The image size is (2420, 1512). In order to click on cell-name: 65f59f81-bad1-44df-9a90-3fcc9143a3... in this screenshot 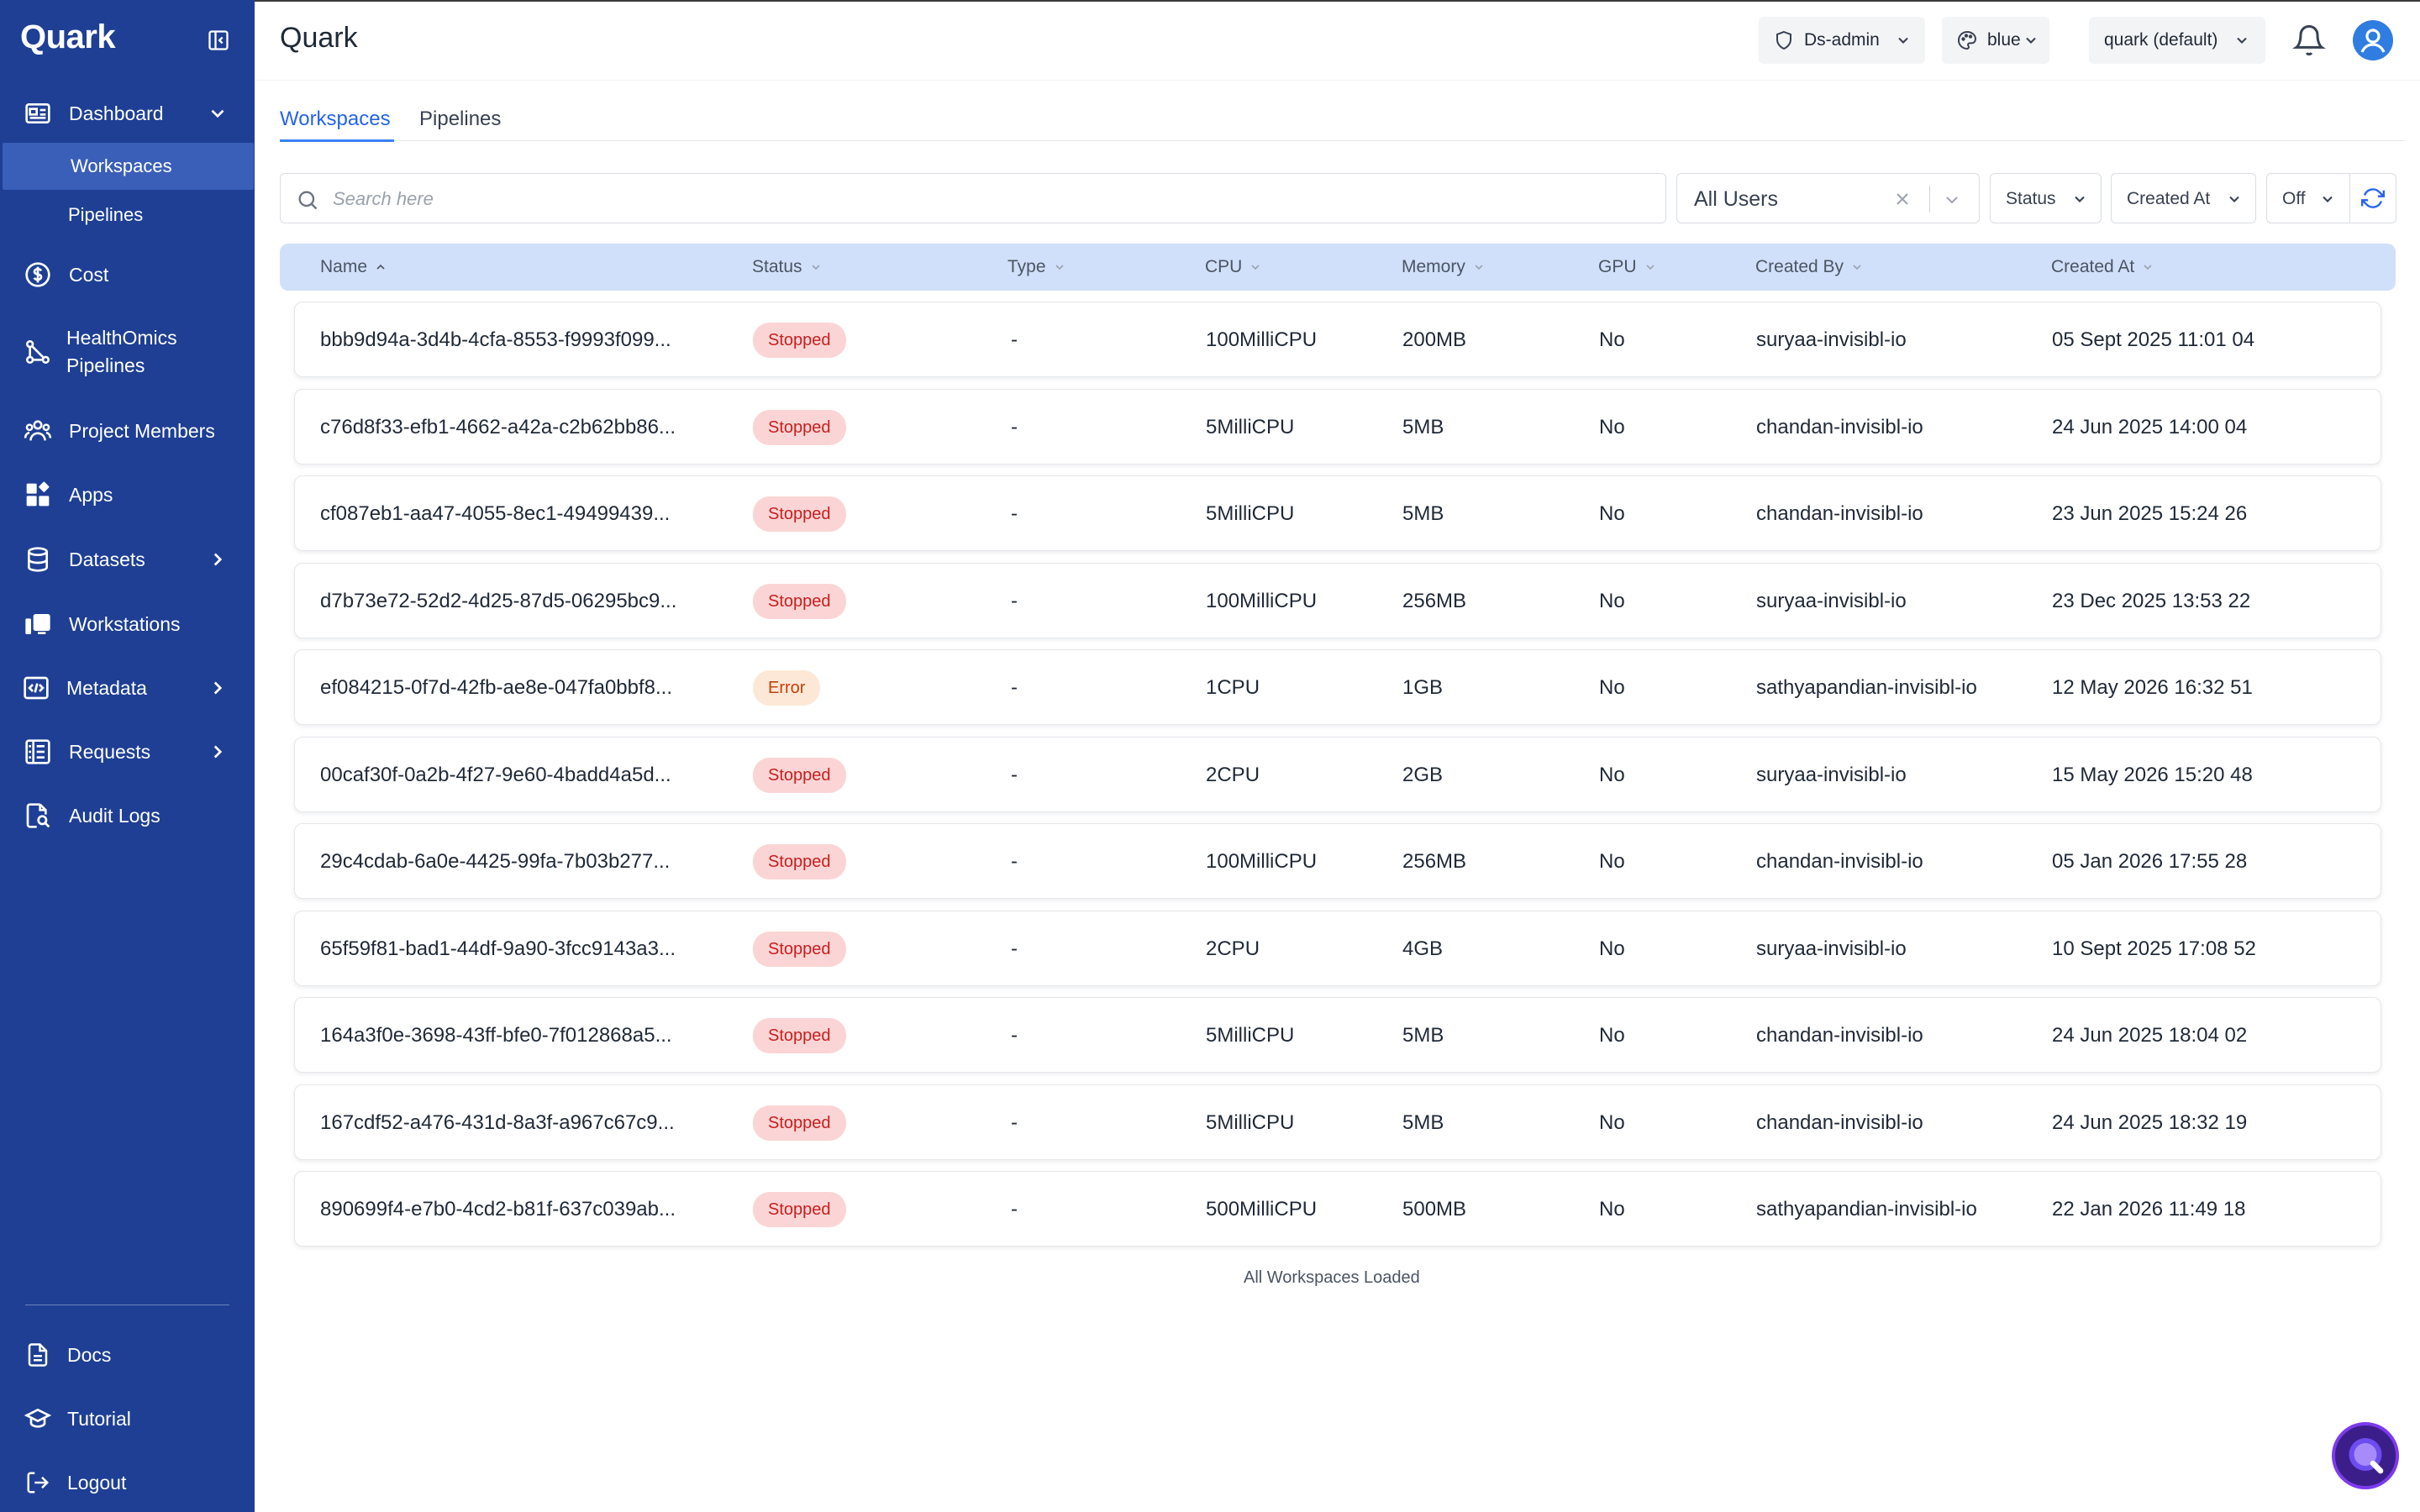, I will do `click(498, 948)`.